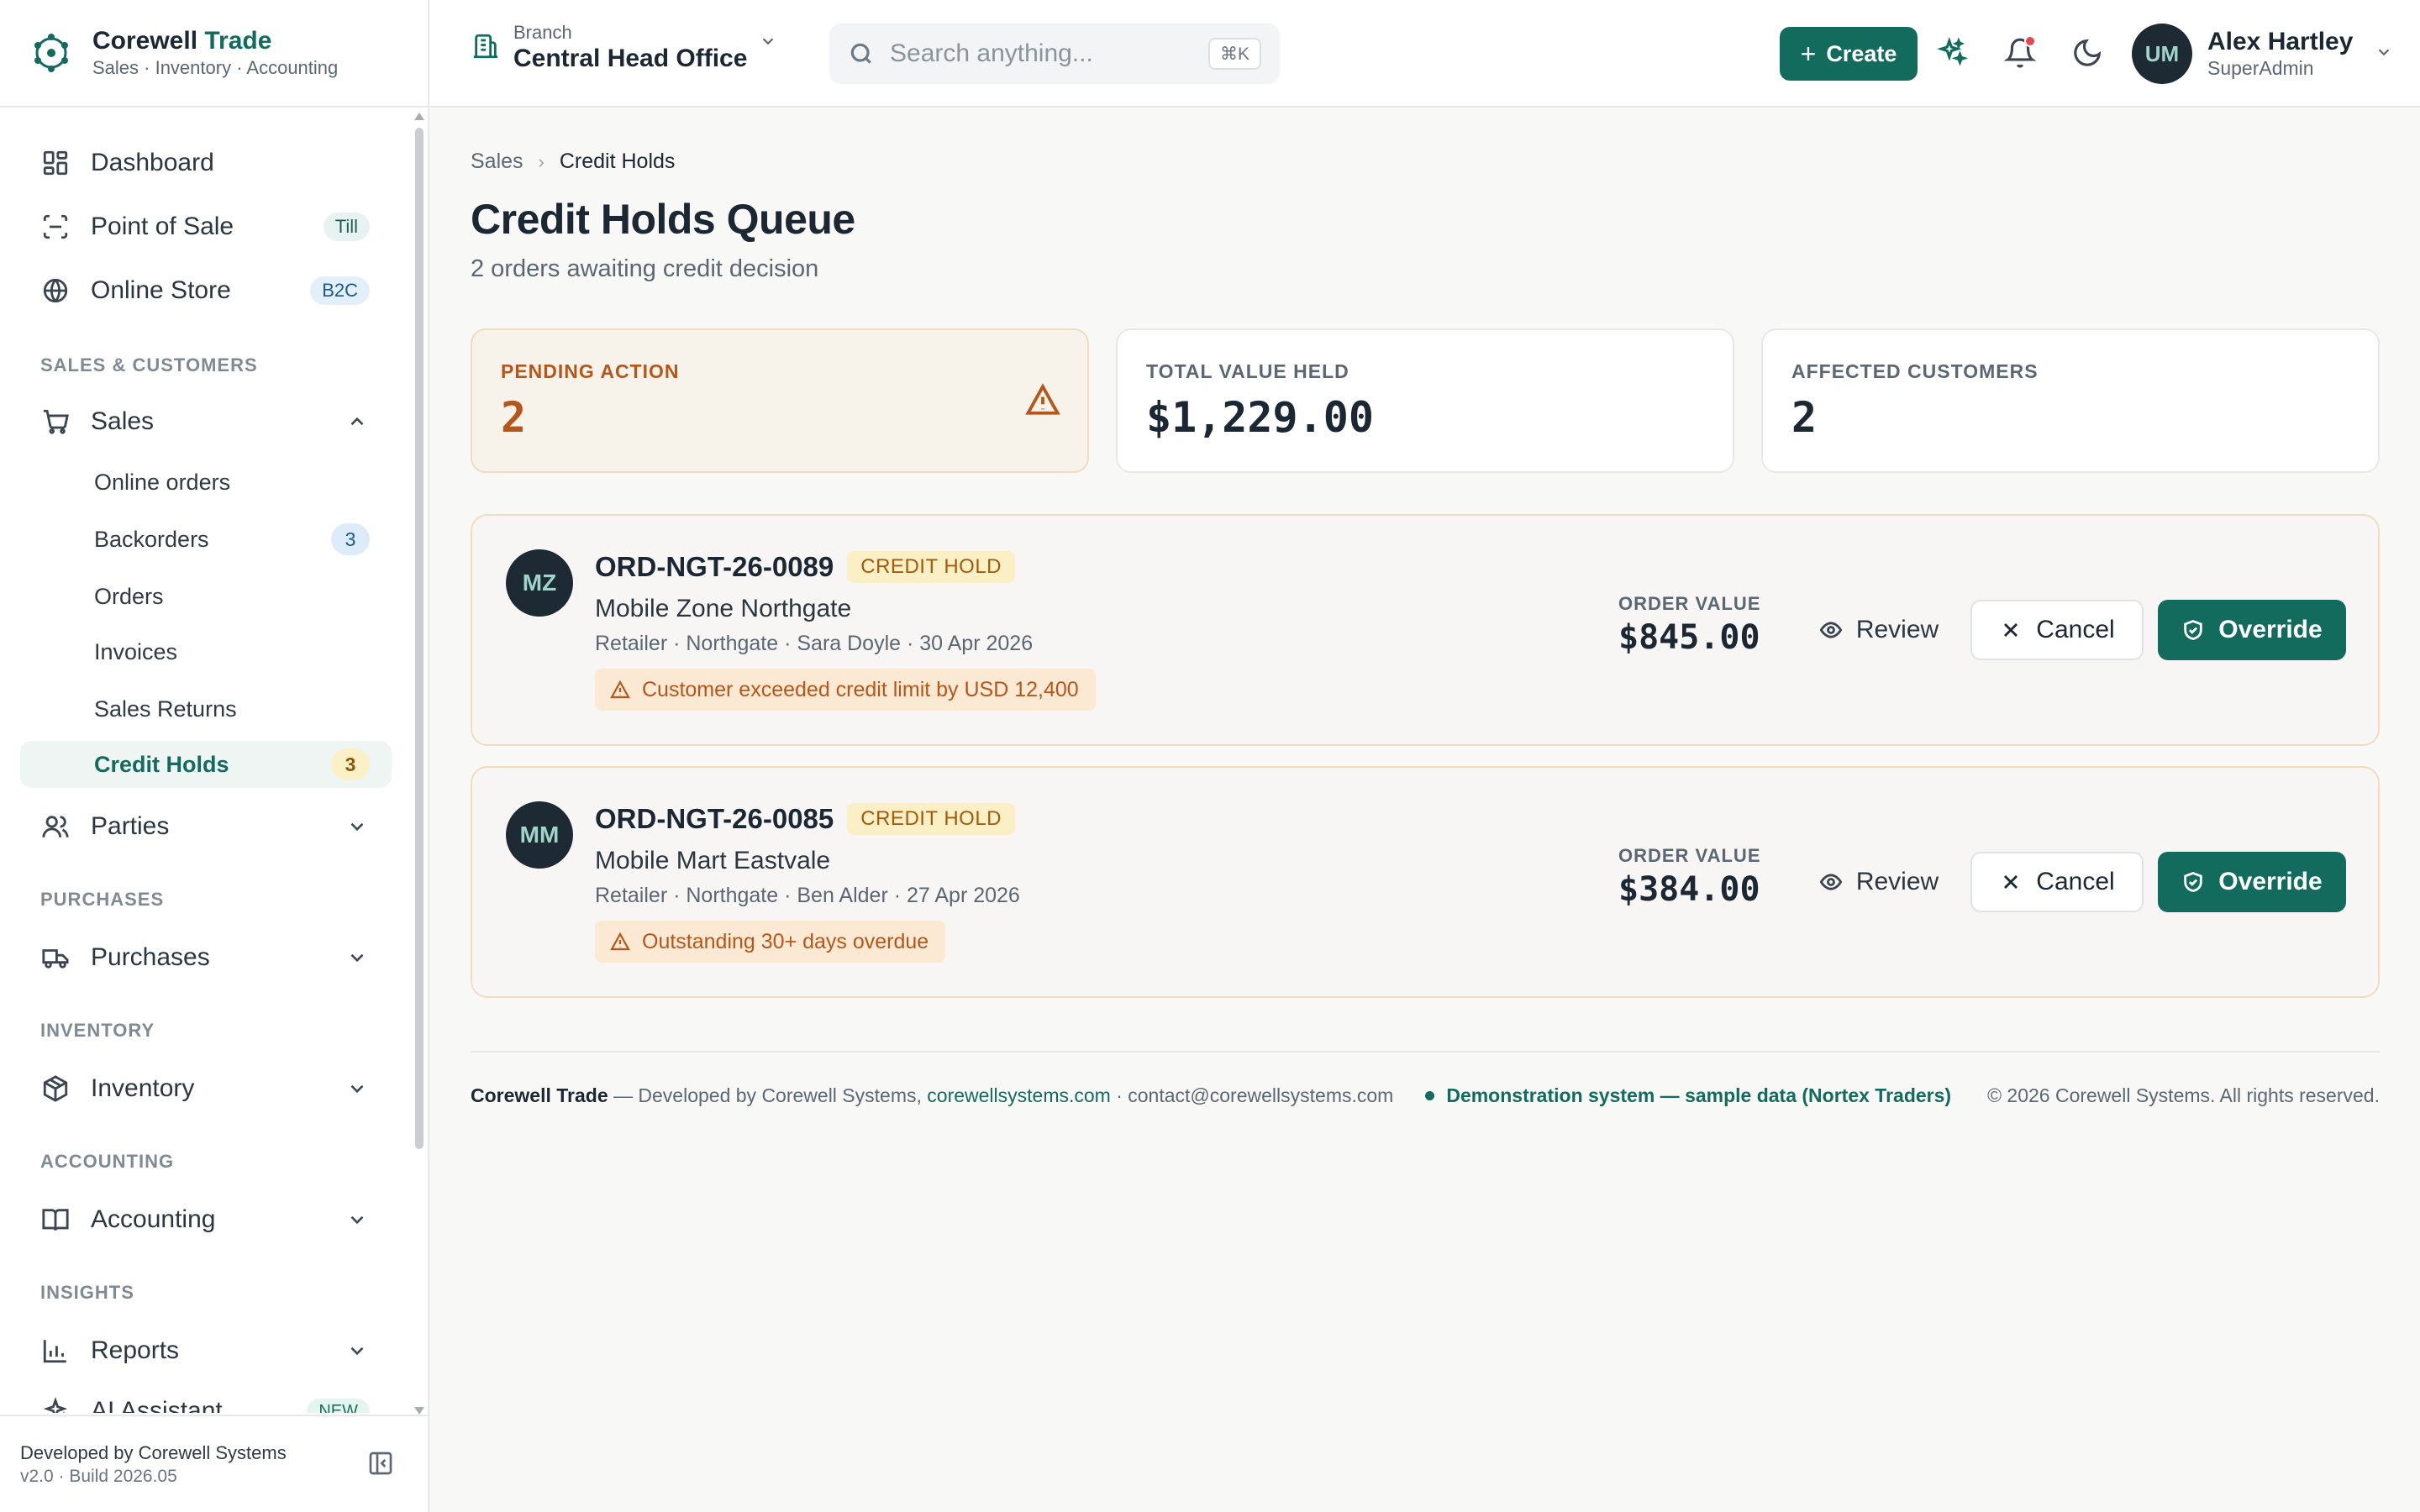  Describe the element at coordinates (340, 290) in the screenshot. I see `b2c-badge: B2C` at that location.